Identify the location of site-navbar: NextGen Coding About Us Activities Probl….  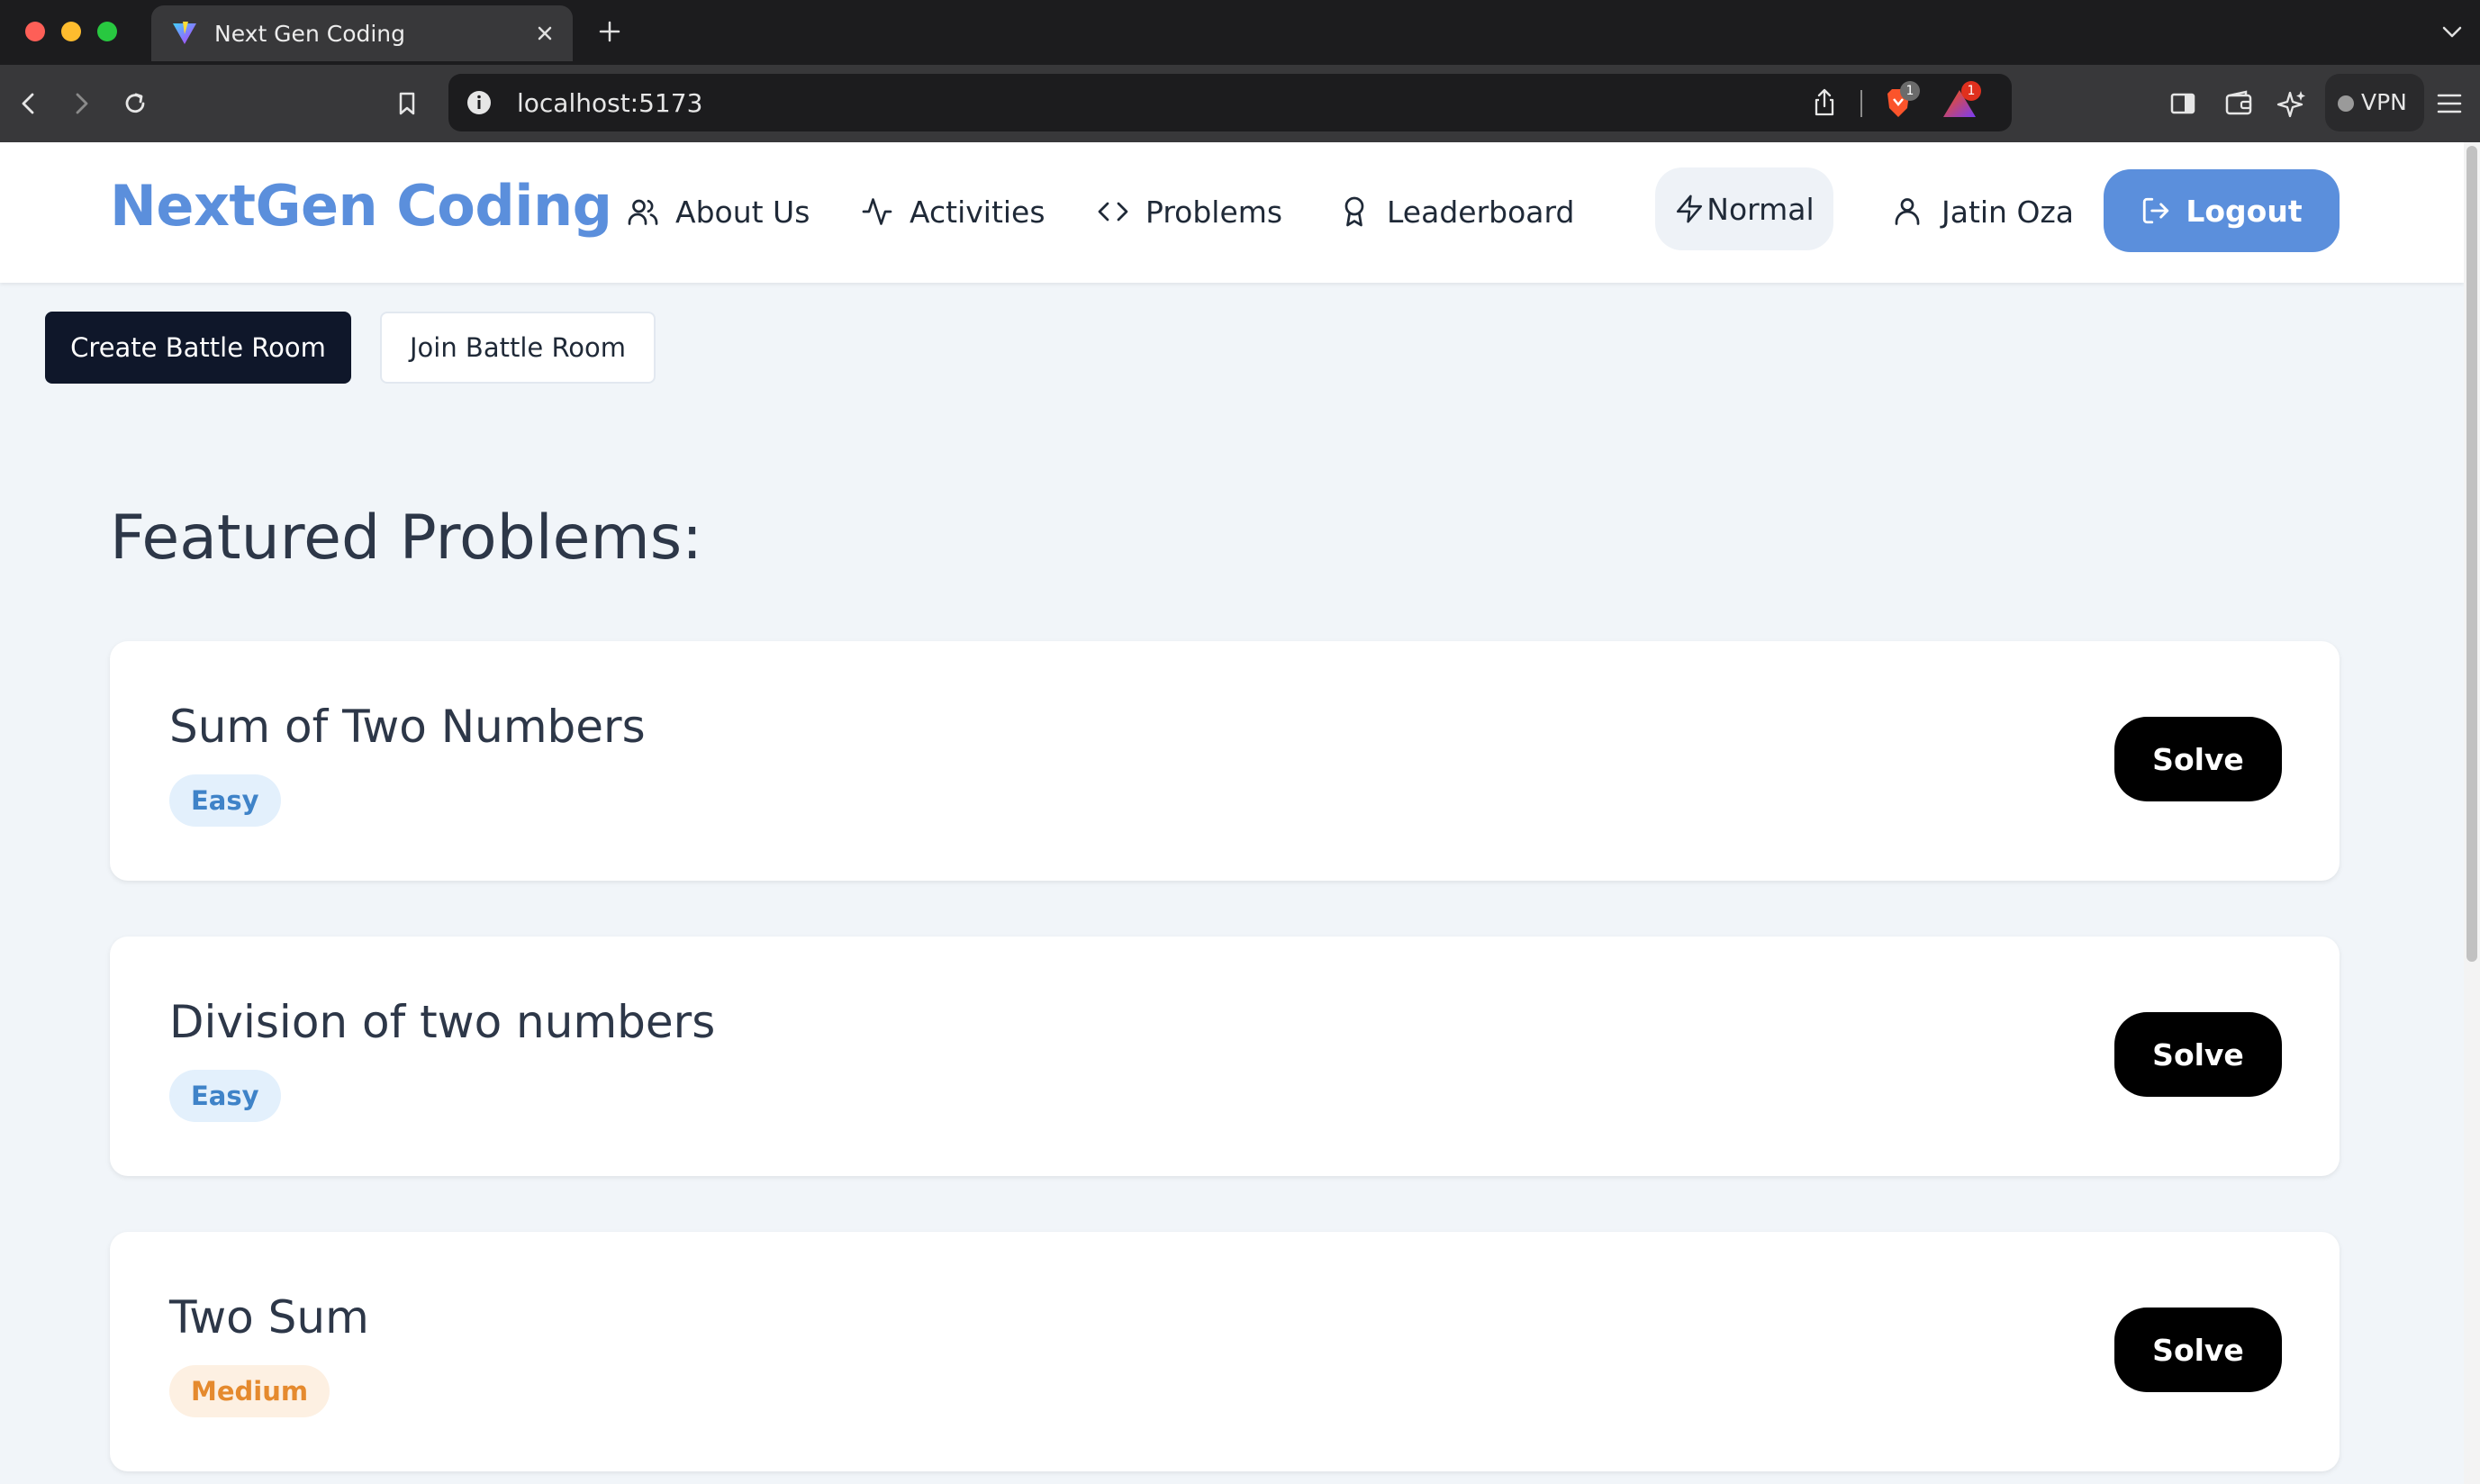
(1232, 212).